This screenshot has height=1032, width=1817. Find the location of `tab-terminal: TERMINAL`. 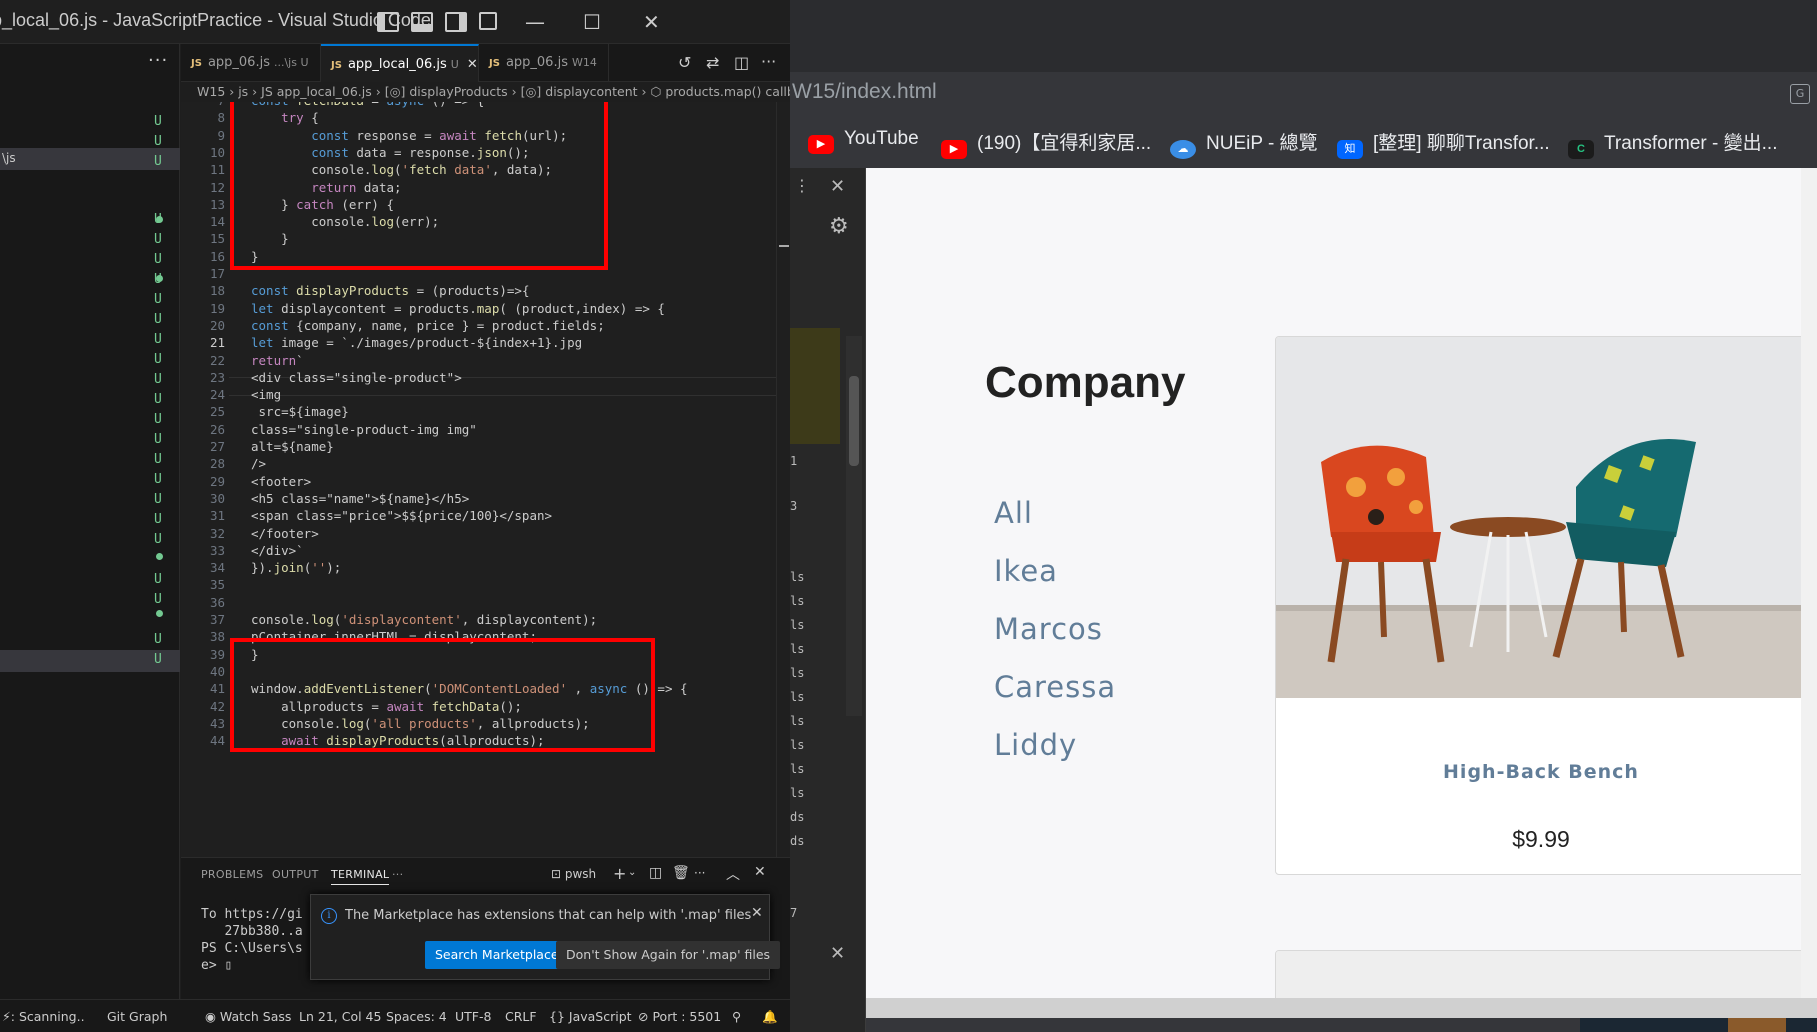

tab-terminal: TERMINAL is located at coordinates (360, 876).